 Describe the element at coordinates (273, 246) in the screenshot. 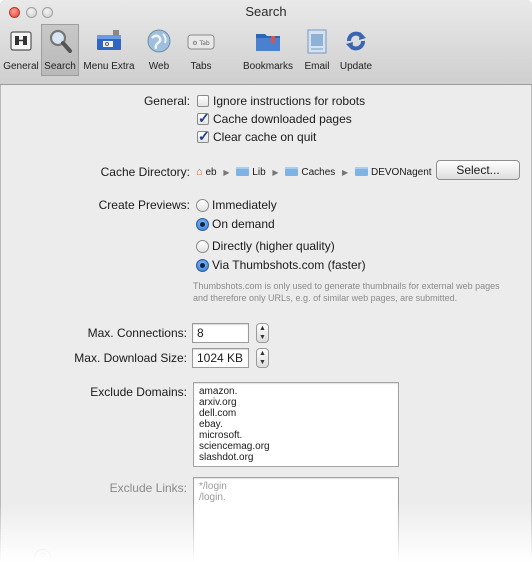

I see `directly-label: Directly (higher quality)` at that location.